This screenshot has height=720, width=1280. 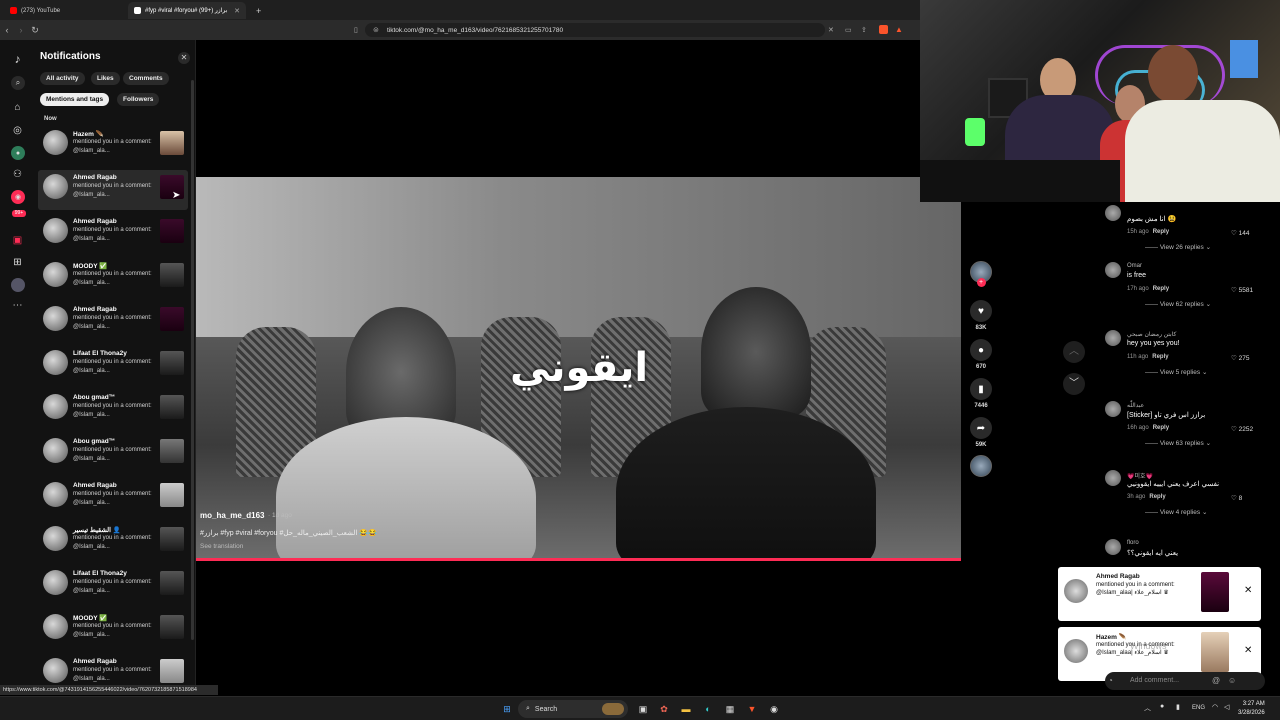 What do you see at coordinates (1151, 334) in the screenshot?
I see `comment-author: كابتن رمضان صبحي` at bounding box center [1151, 334].